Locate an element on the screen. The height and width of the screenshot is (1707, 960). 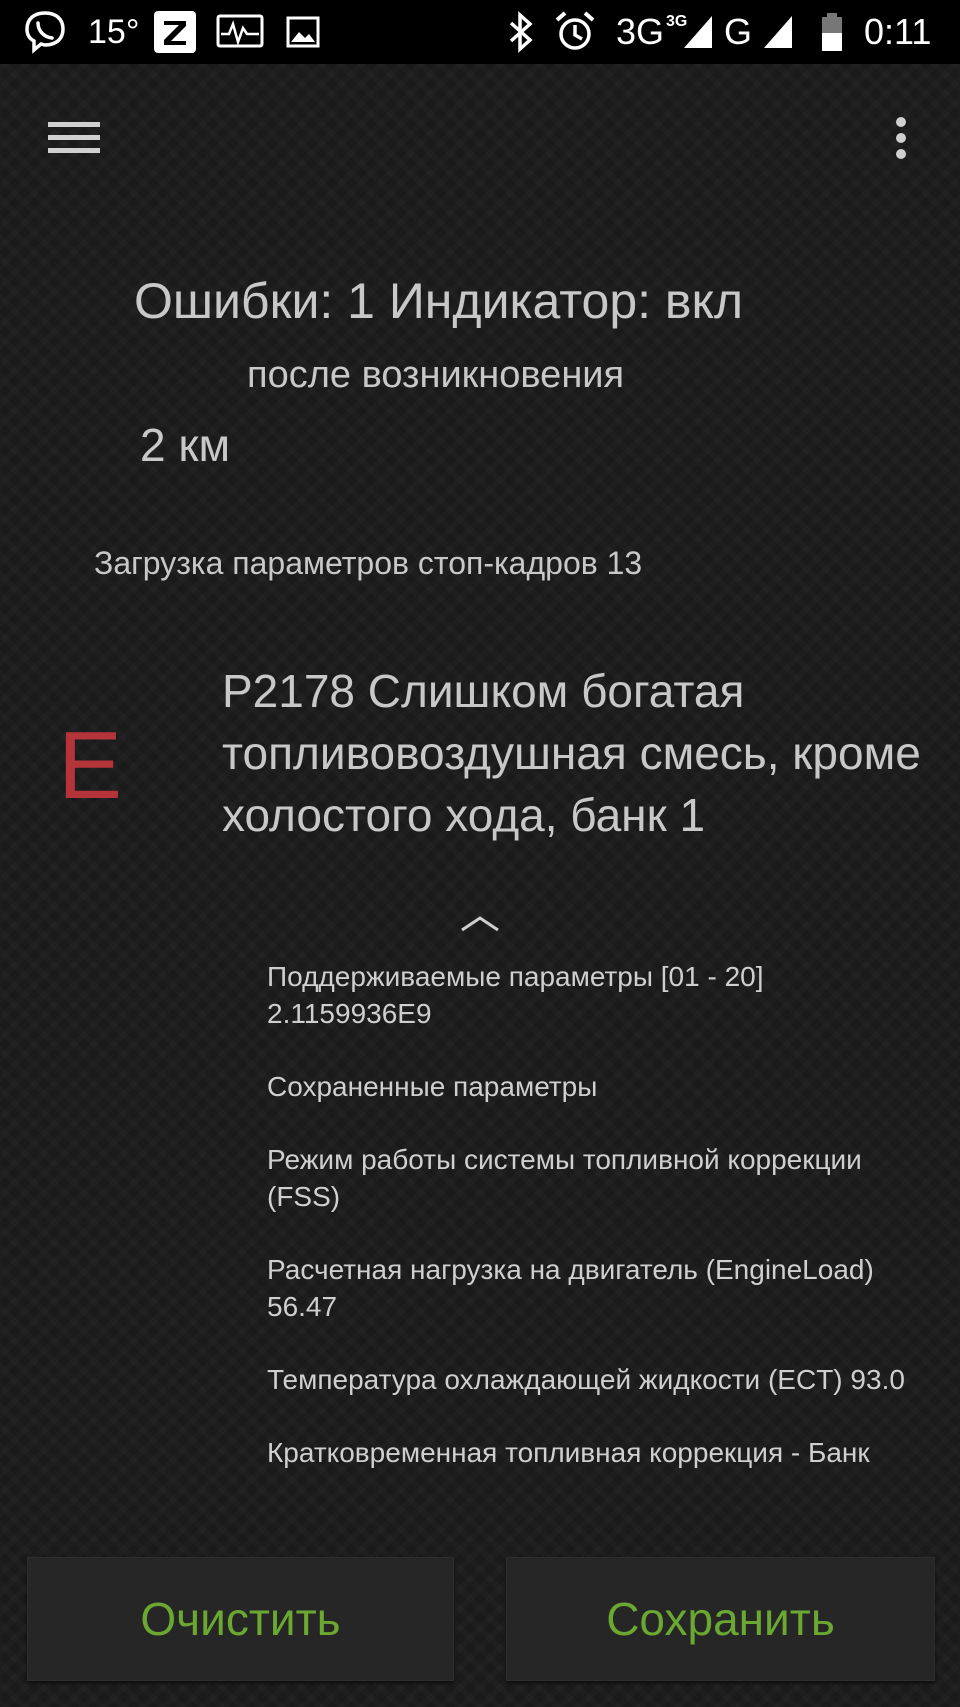
hamburger-menu-icon is located at coordinates (74, 138).